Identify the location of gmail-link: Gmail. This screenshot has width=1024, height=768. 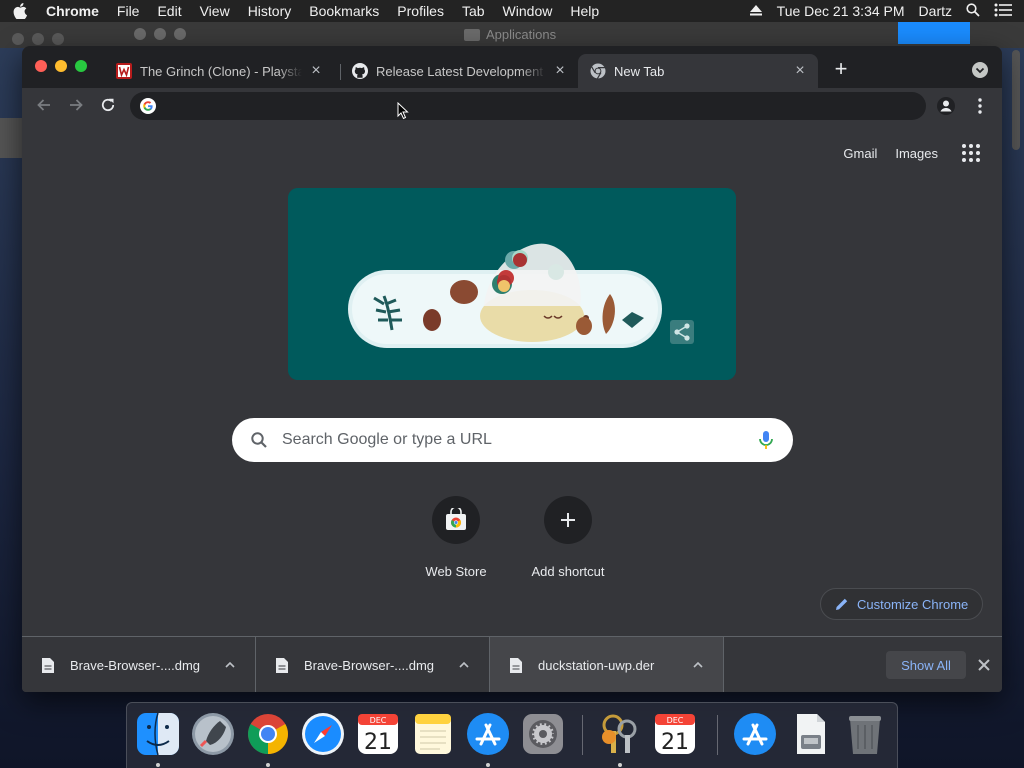
(860, 153).